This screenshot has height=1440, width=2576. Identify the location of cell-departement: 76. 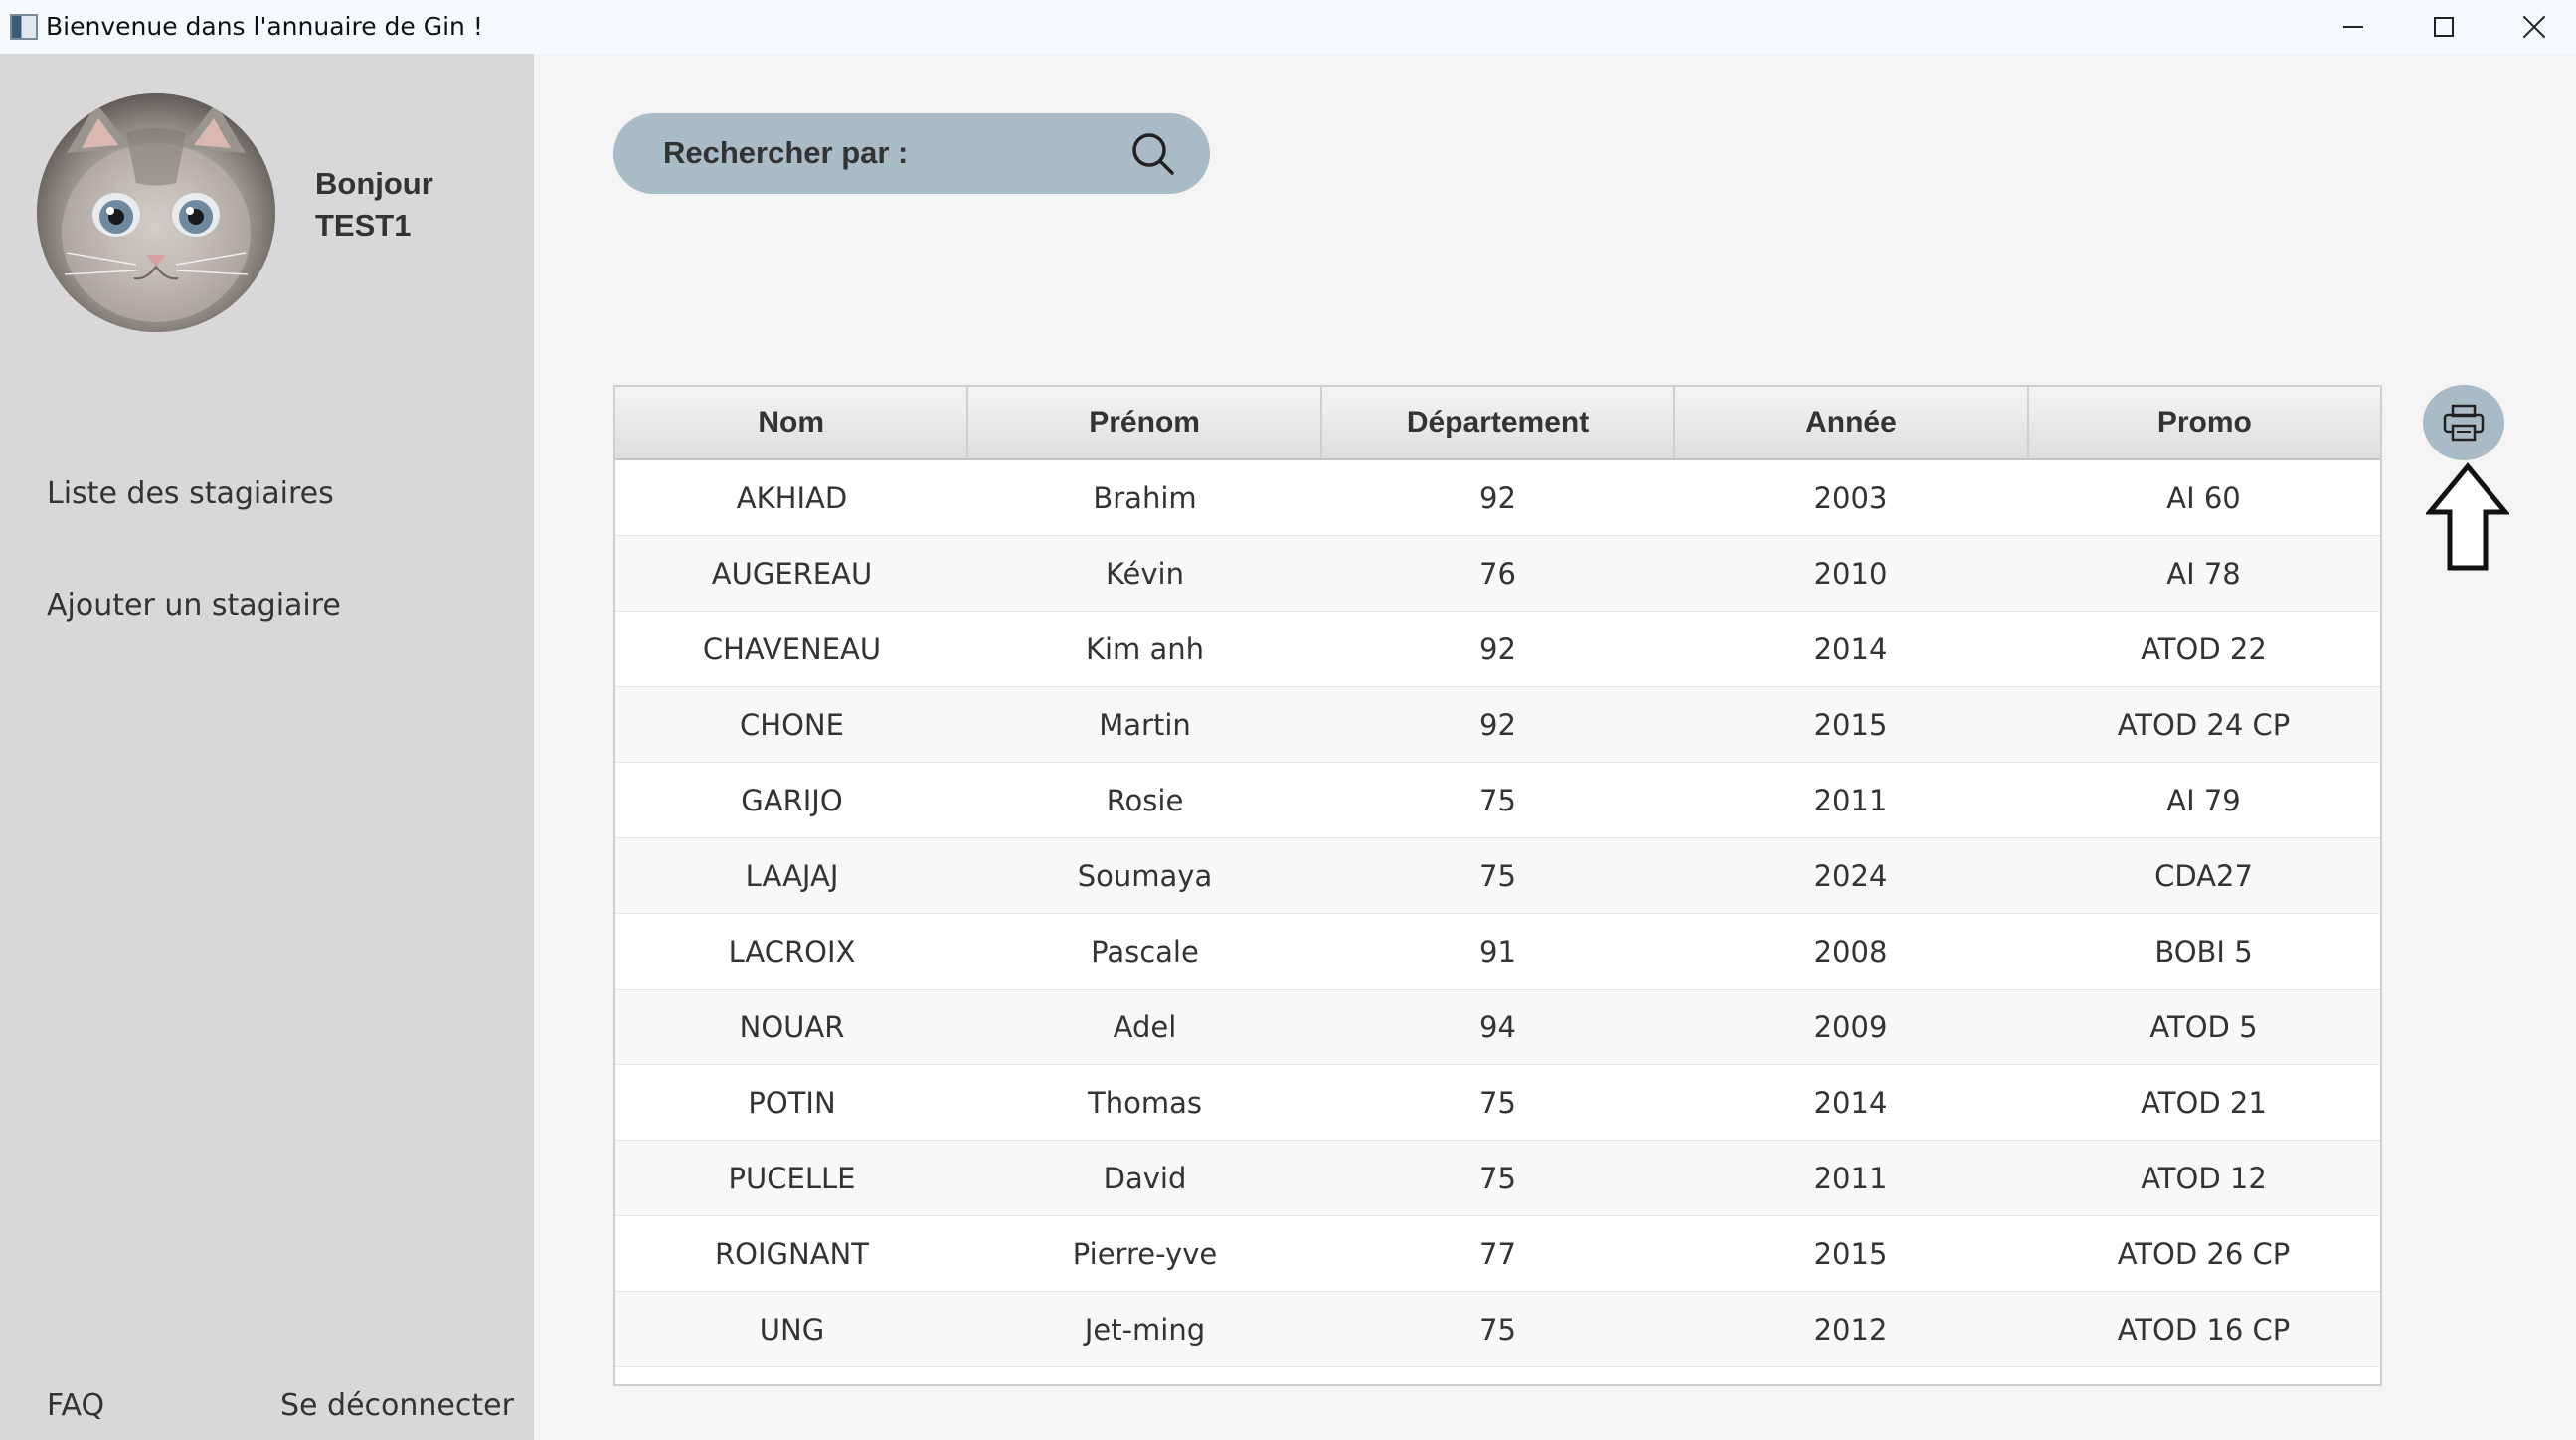
(1497, 573).